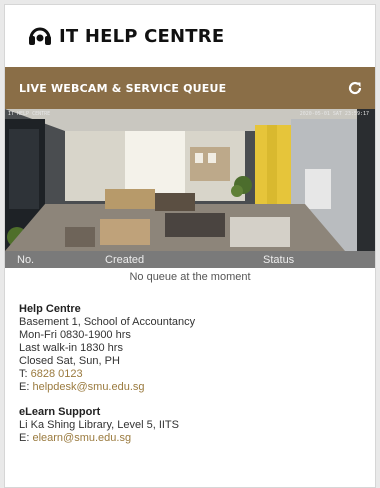  I want to click on elearn-email-label: E:, so click(26, 438).